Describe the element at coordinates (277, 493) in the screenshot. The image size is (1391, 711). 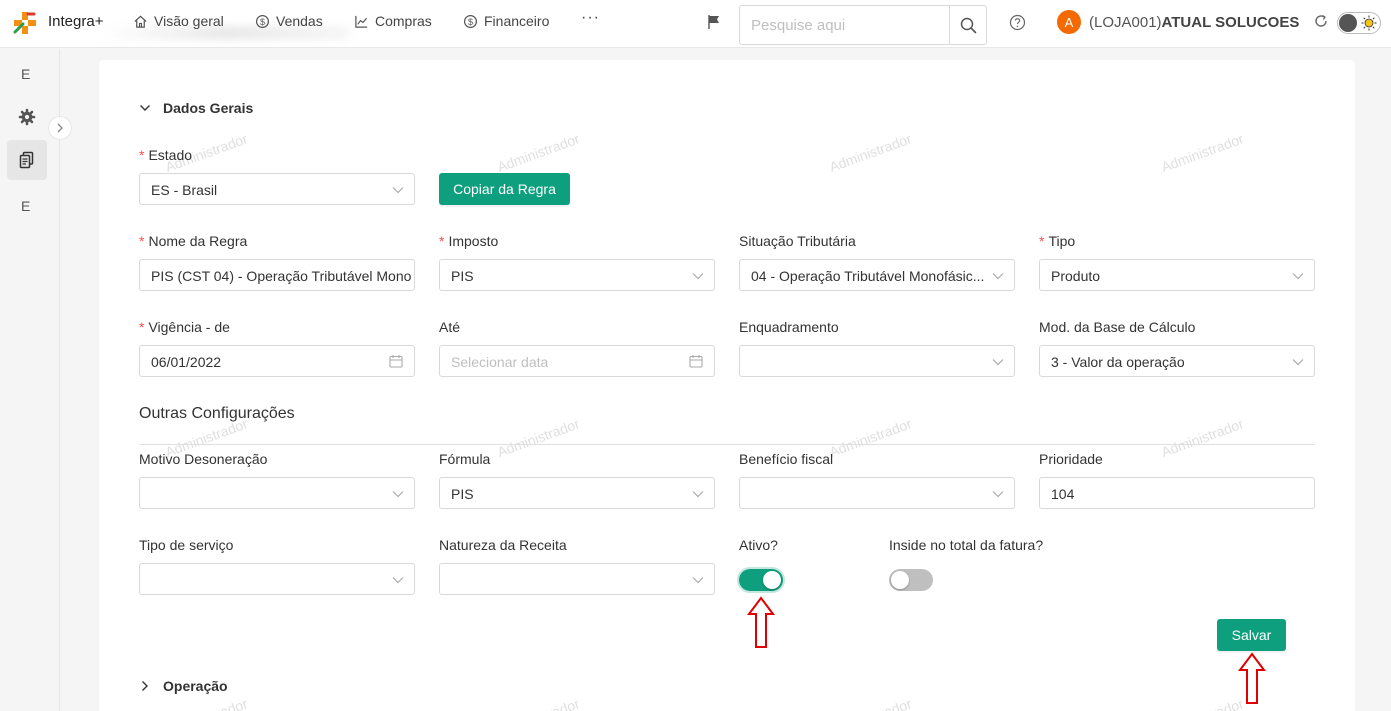
I see `motivo-desoneracao-select` at that location.